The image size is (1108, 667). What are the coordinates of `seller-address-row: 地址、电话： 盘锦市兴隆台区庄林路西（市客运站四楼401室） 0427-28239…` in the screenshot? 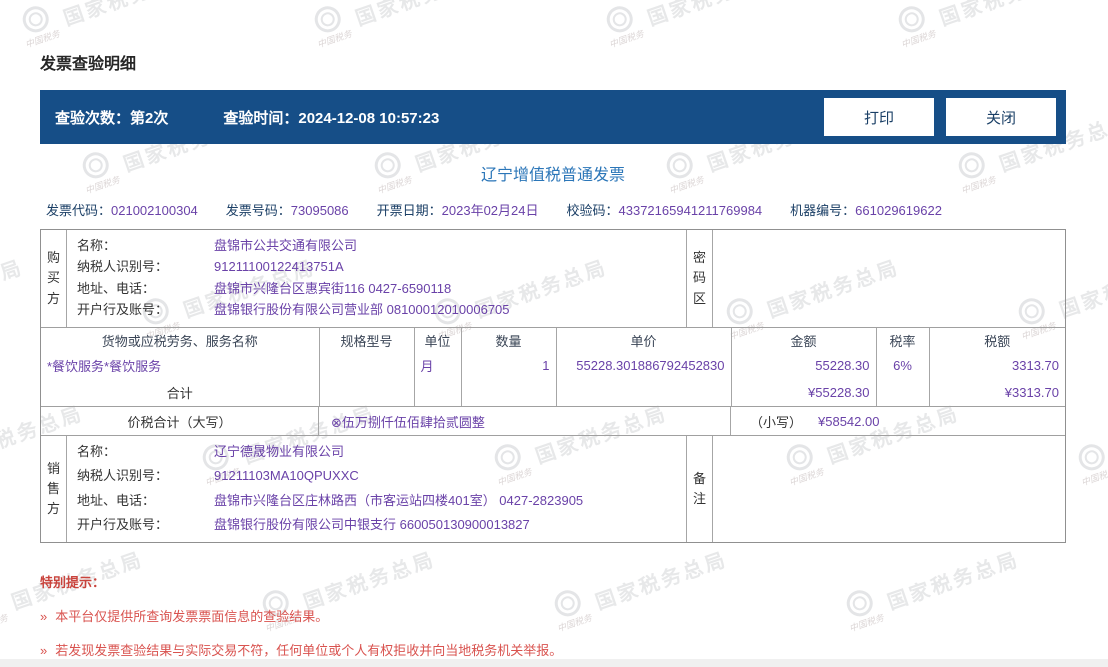 It's located at (330, 500).